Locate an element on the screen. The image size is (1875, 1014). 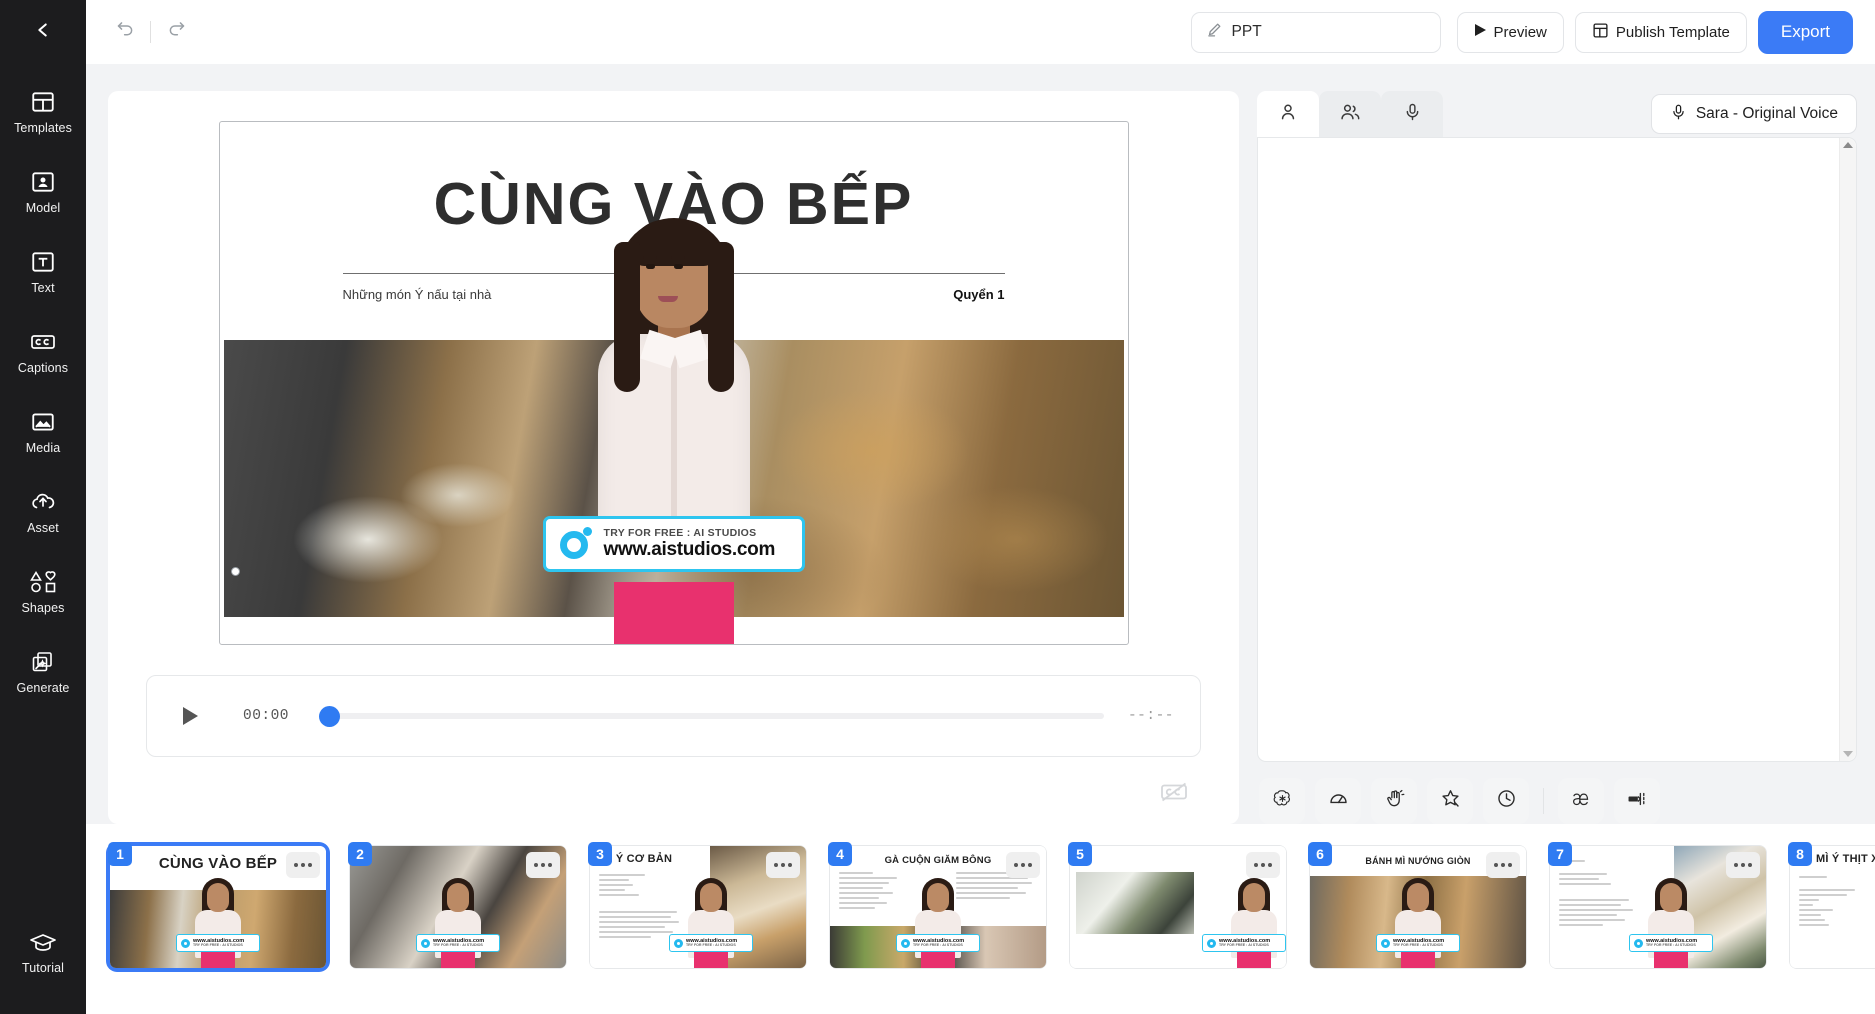
chevron-left-icon is located at coordinates (43, 32).